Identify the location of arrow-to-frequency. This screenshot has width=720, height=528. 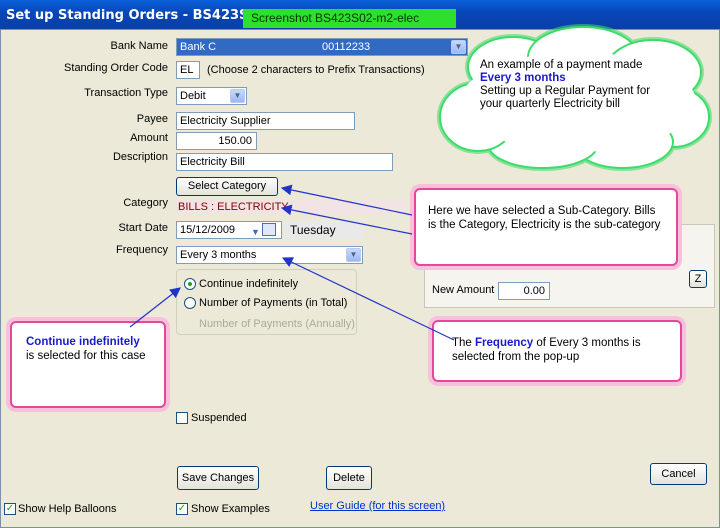
(368, 299).